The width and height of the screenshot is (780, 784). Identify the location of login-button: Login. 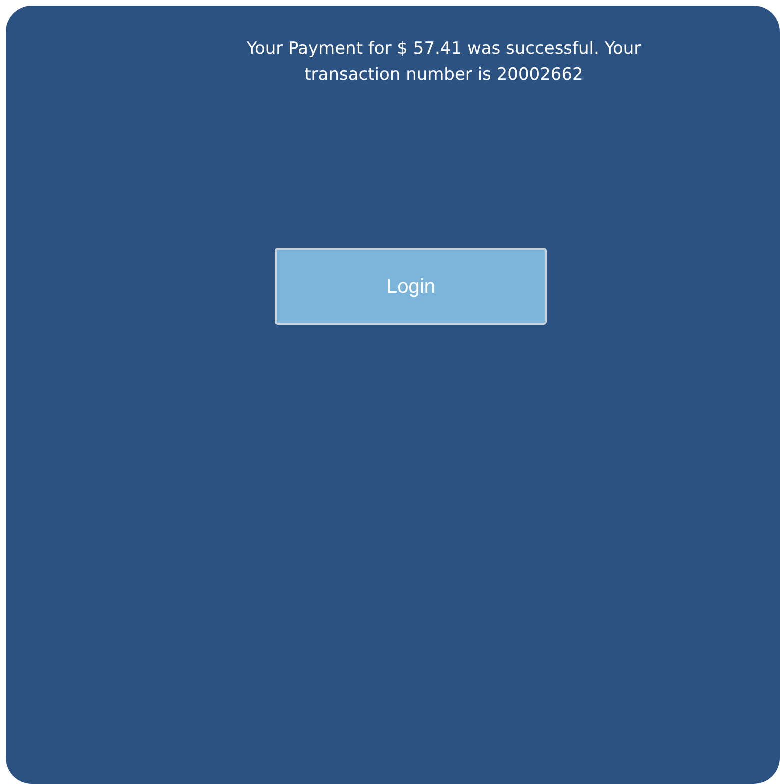
(411, 286).